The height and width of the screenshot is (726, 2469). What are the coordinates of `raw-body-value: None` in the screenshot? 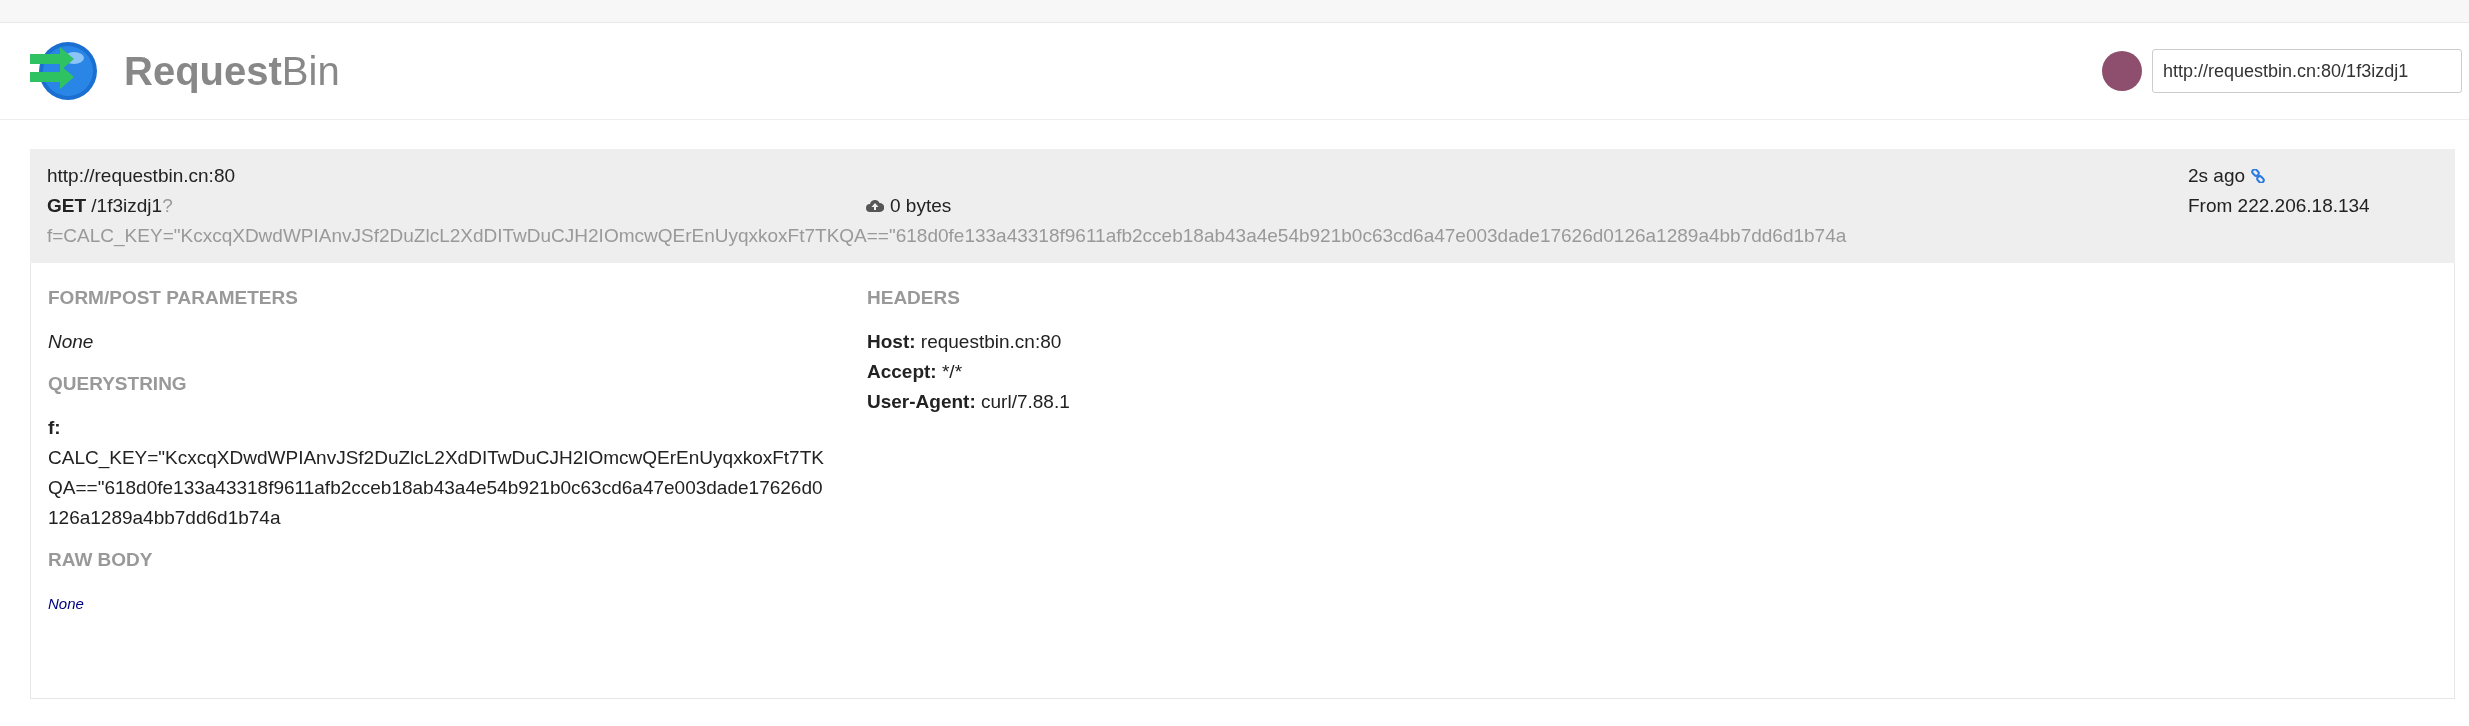 It's located at (66, 604).